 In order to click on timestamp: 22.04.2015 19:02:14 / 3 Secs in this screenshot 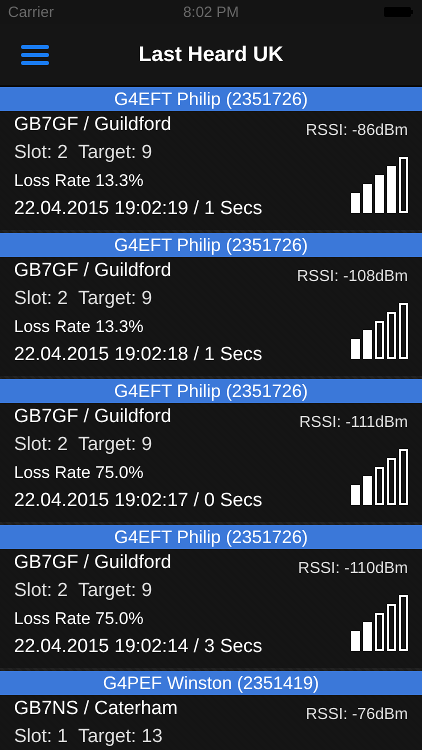, I will do `click(139, 647)`.